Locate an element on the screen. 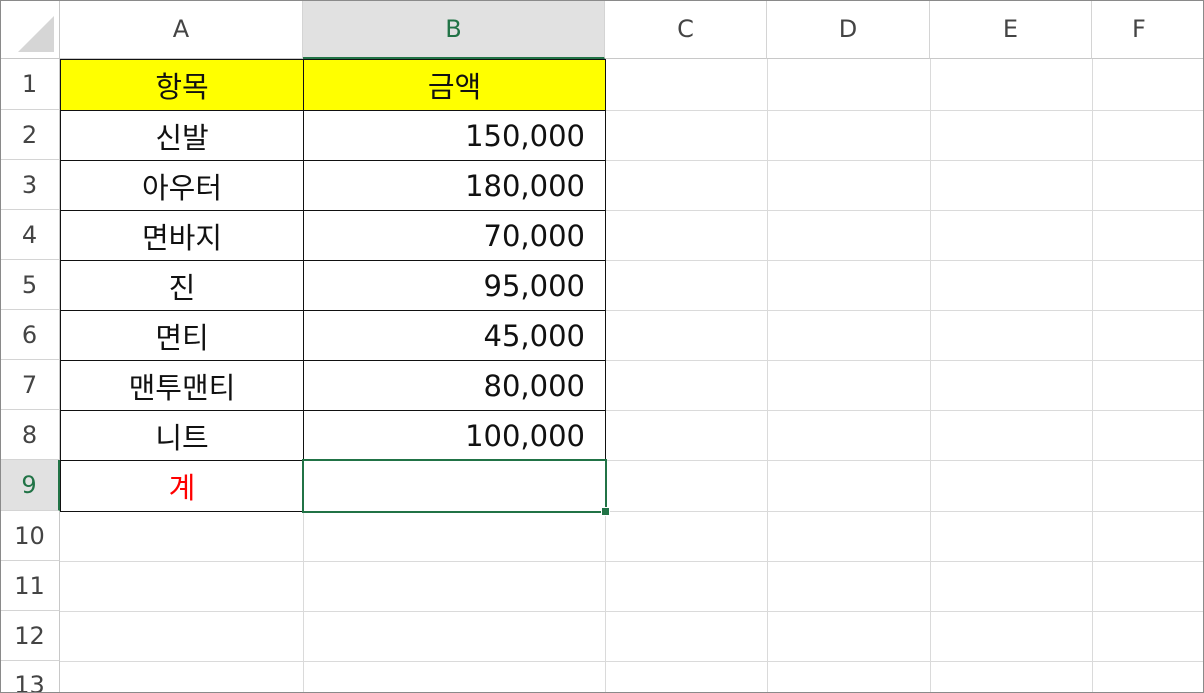 The image size is (1204, 693). row-header-7: 7 is located at coordinates (30, 385).